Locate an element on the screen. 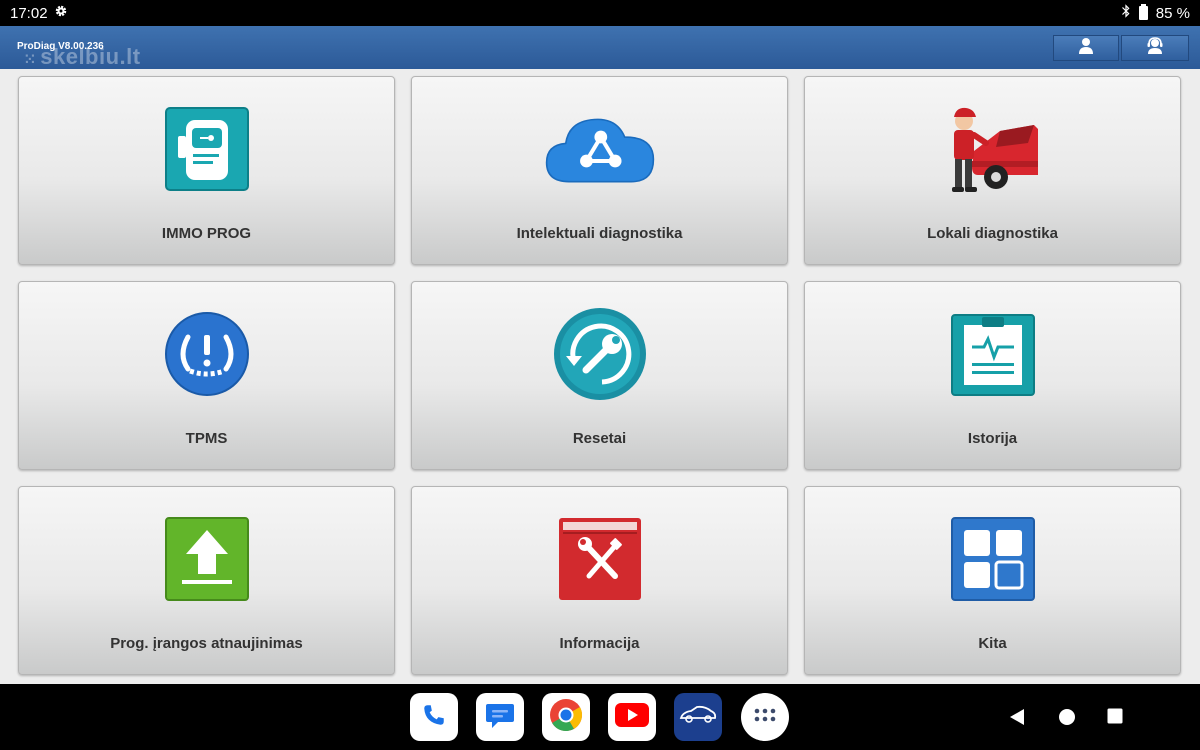 The height and width of the screenshot is (750, 1200). tile-history: Istorija is located at coordinates (992, 375).